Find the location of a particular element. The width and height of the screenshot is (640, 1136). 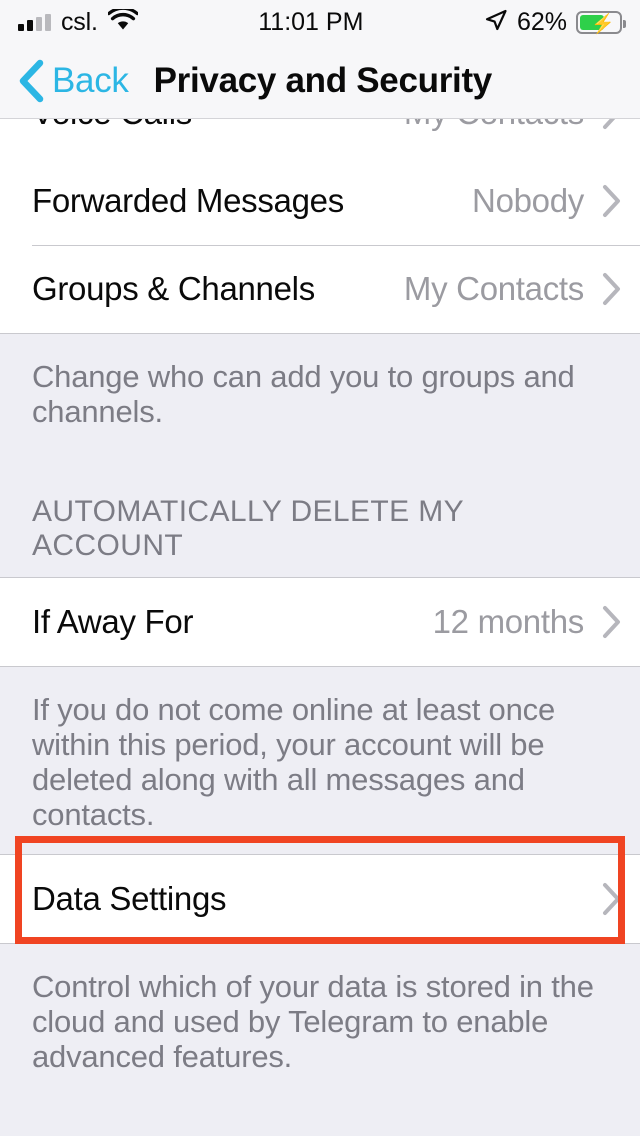

clock: 11:01 PM is located at coordinates (311, 21).